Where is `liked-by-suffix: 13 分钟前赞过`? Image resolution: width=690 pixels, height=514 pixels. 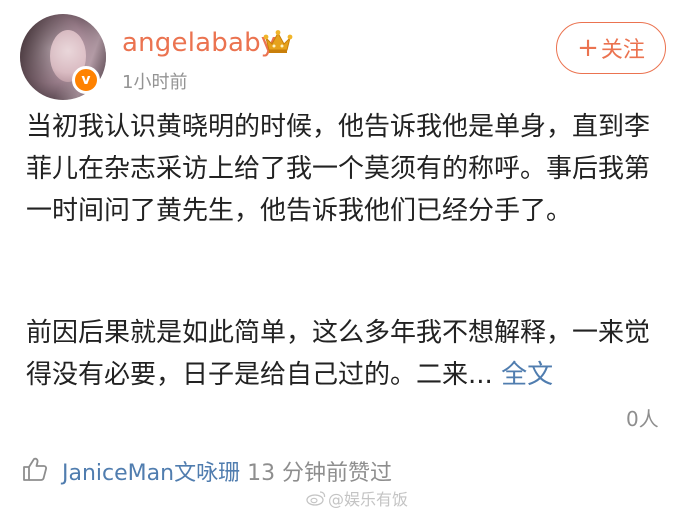 liked-by-suffix: 13 分钟前赞过 is located at coordinates (316, 473).